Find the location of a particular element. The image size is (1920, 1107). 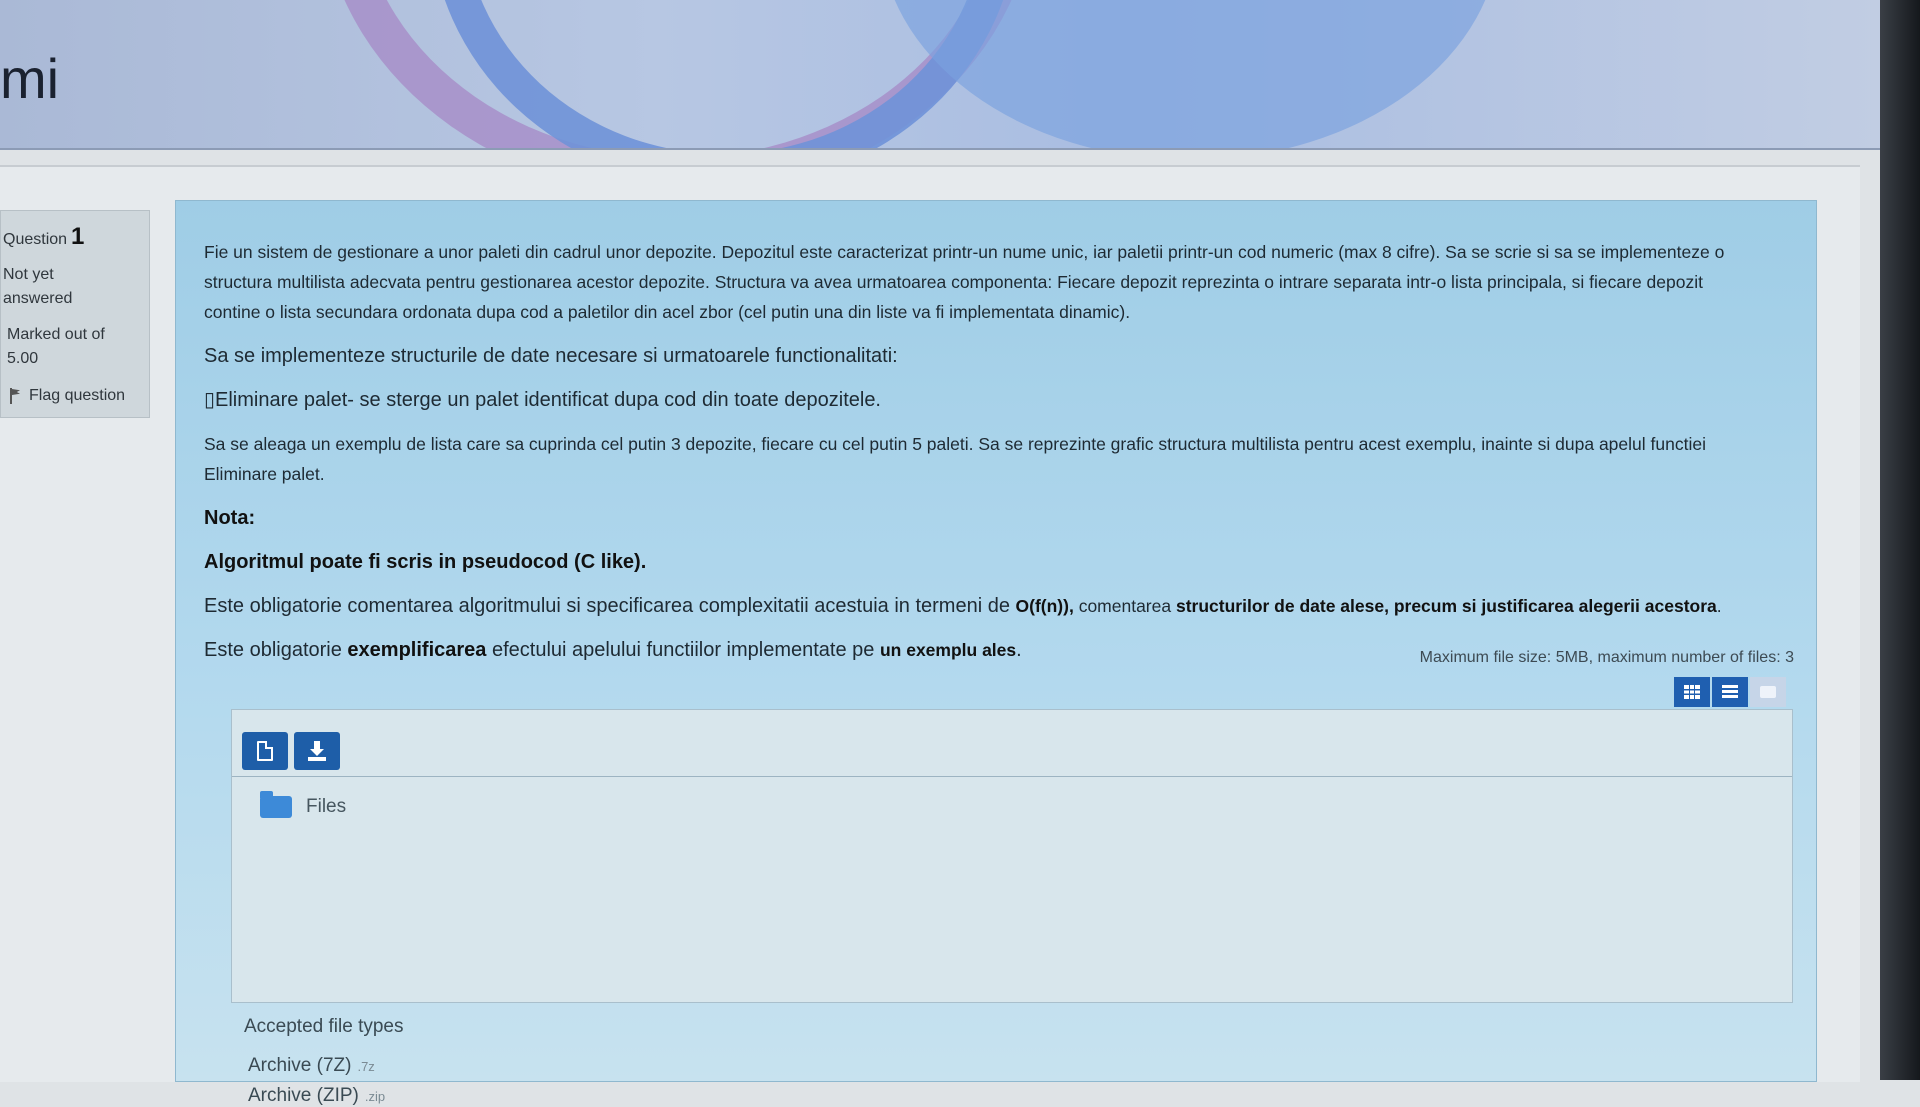

folder-label: Files is located at coordinates (326, 806).